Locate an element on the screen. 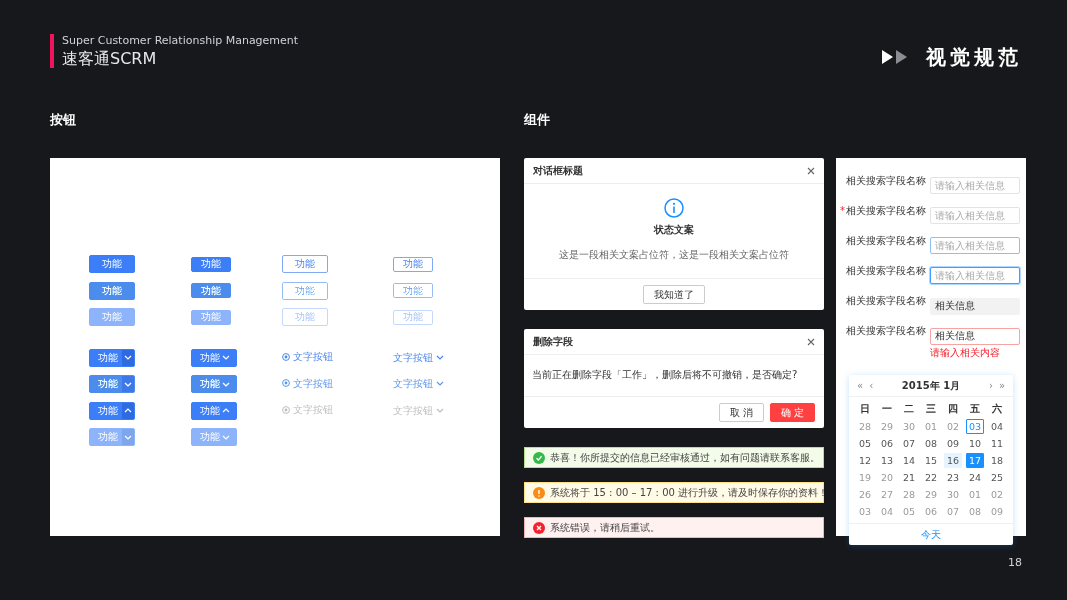  alert-message: 系统将于 15 : 00 – 17 : 00 进行升级，请及时保存你的资料！ is located at coordinates (689, 493).